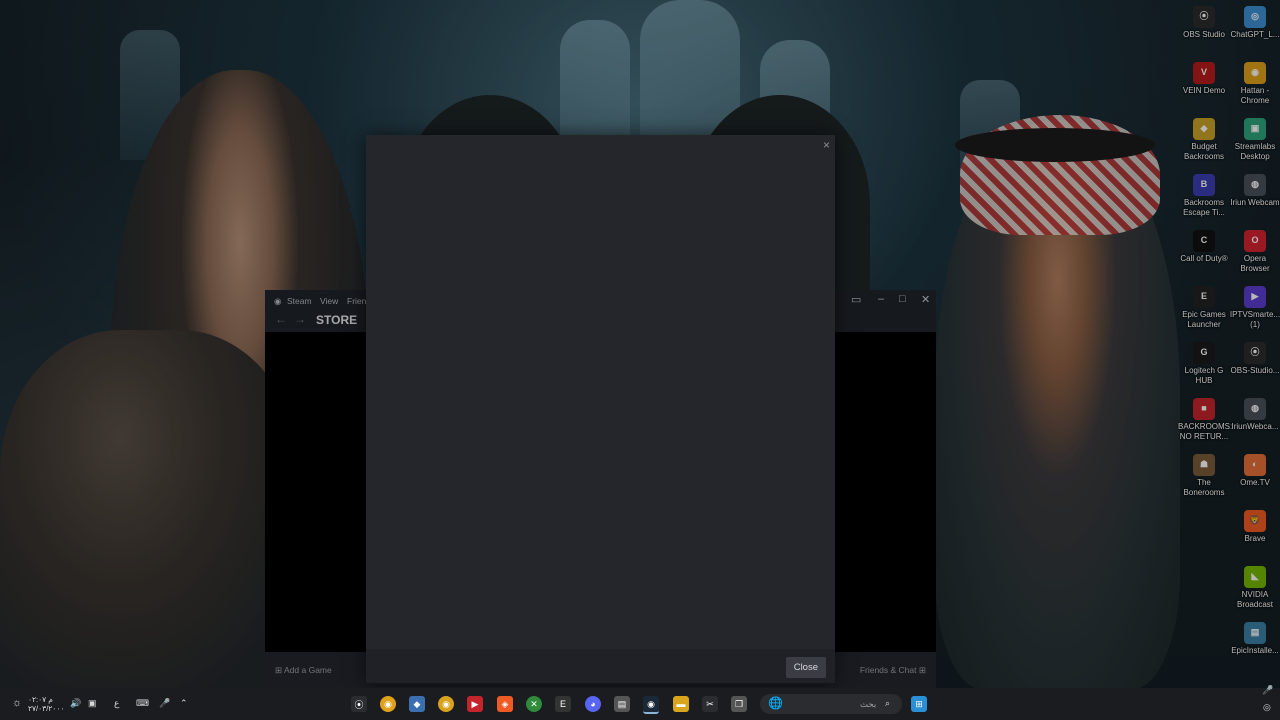  Describe the element at coordinates (388, 704) in the screenshot. I see `chrome-taskbar-icon: ◉` at that location.